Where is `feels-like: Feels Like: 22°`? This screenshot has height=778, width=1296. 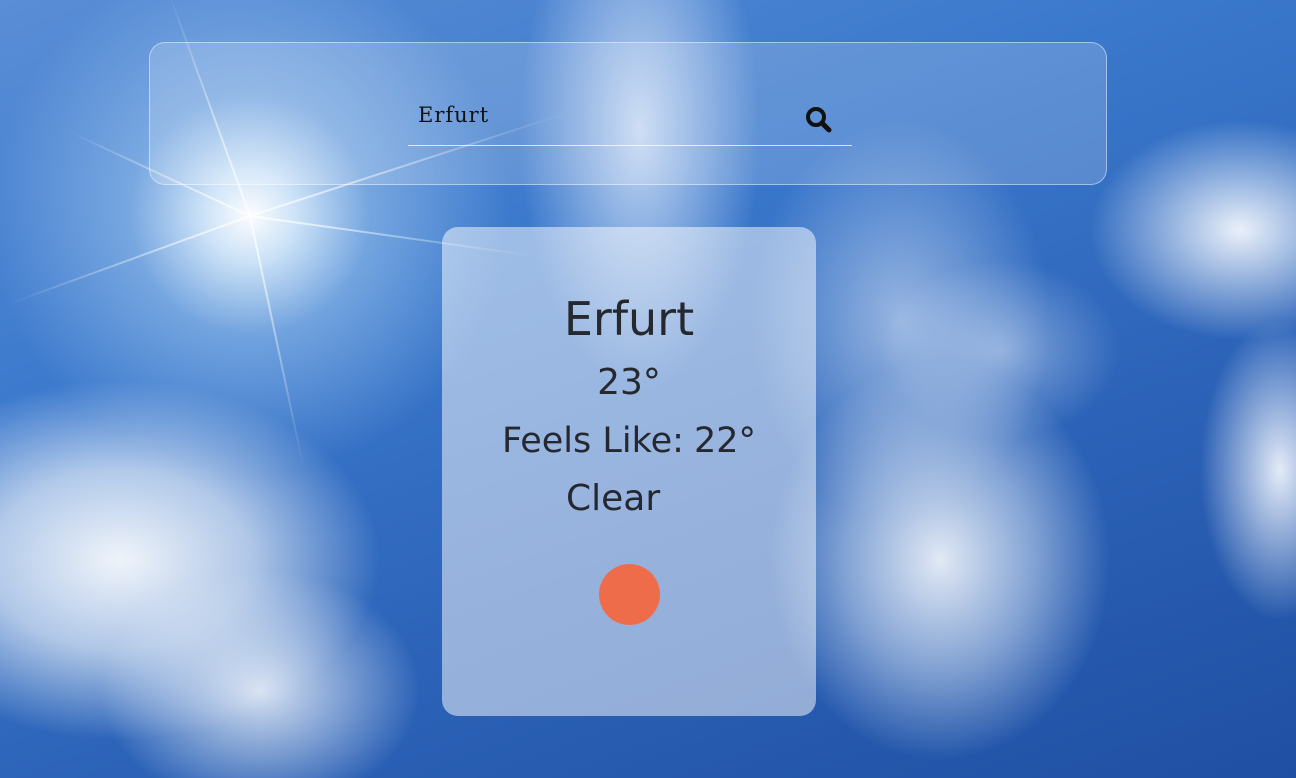
feels-like: Feels Like: 22° is located at coordinates (629, 441).